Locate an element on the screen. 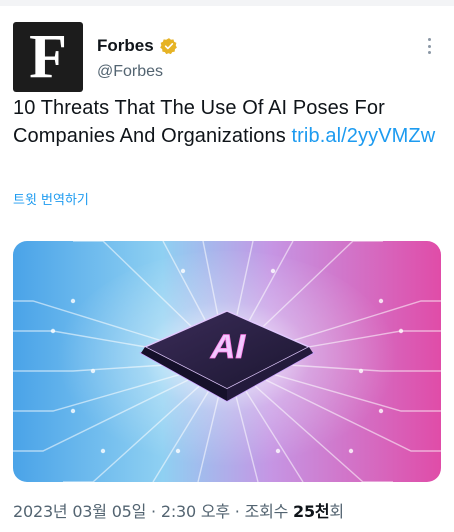 The height and width of the screenshot is (532, 454). translate-tweet-link: 트윗 번역하기 is located at coordinates (51, 198).